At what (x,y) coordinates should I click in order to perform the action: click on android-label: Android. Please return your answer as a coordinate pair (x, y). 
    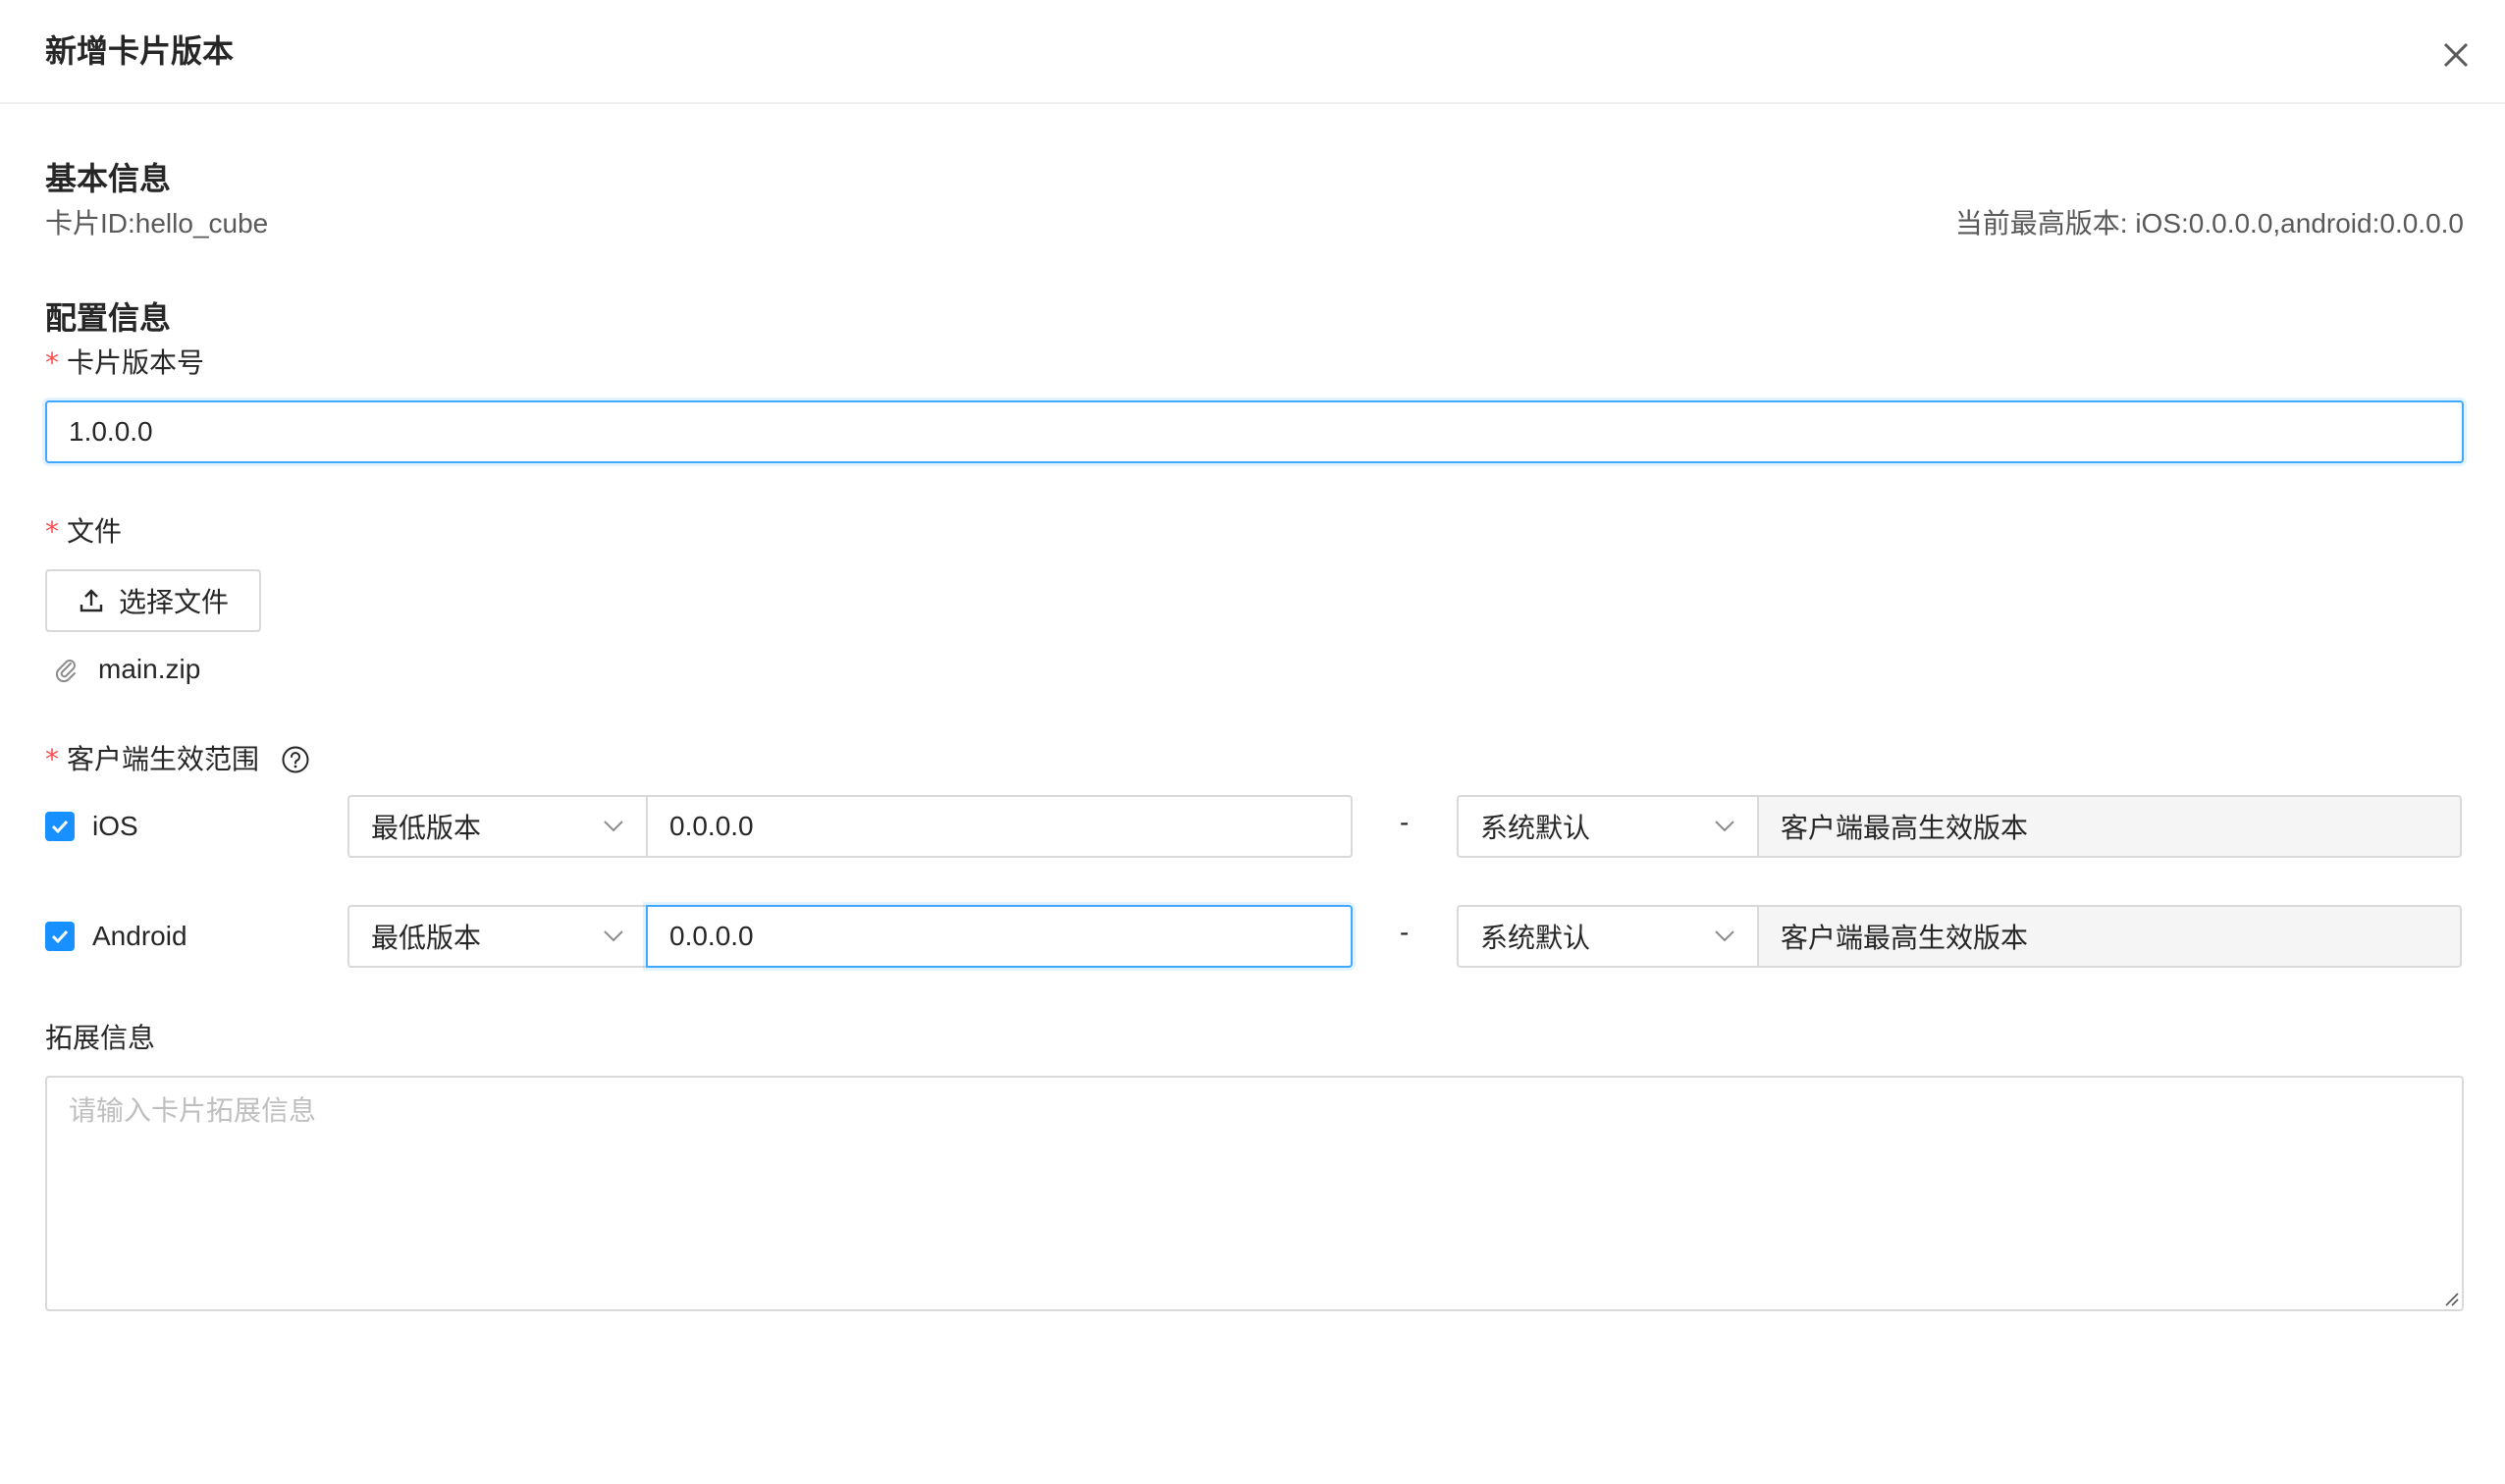
    Looking at the image, I should click on (139, 936).